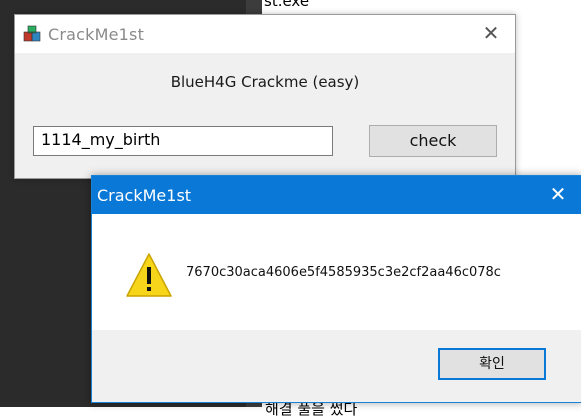 Image resolution: width=581 pixels, height=419 pixels. What do you see at coordinates (287, 5) in the screenshot?
I see `background-text-top: st.exe` at bounding box center [287, 5].